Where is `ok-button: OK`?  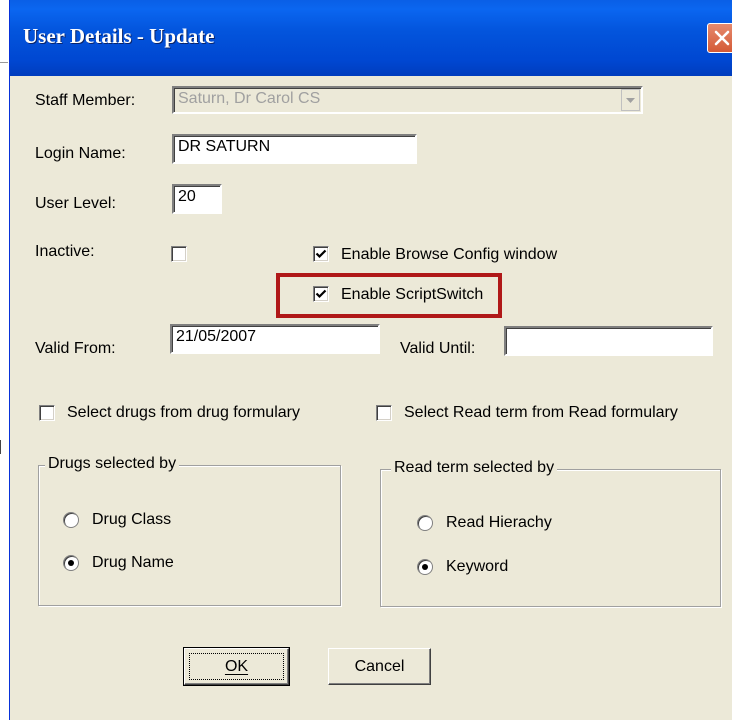
ok-button: OK is located at coordinates (236, 666).